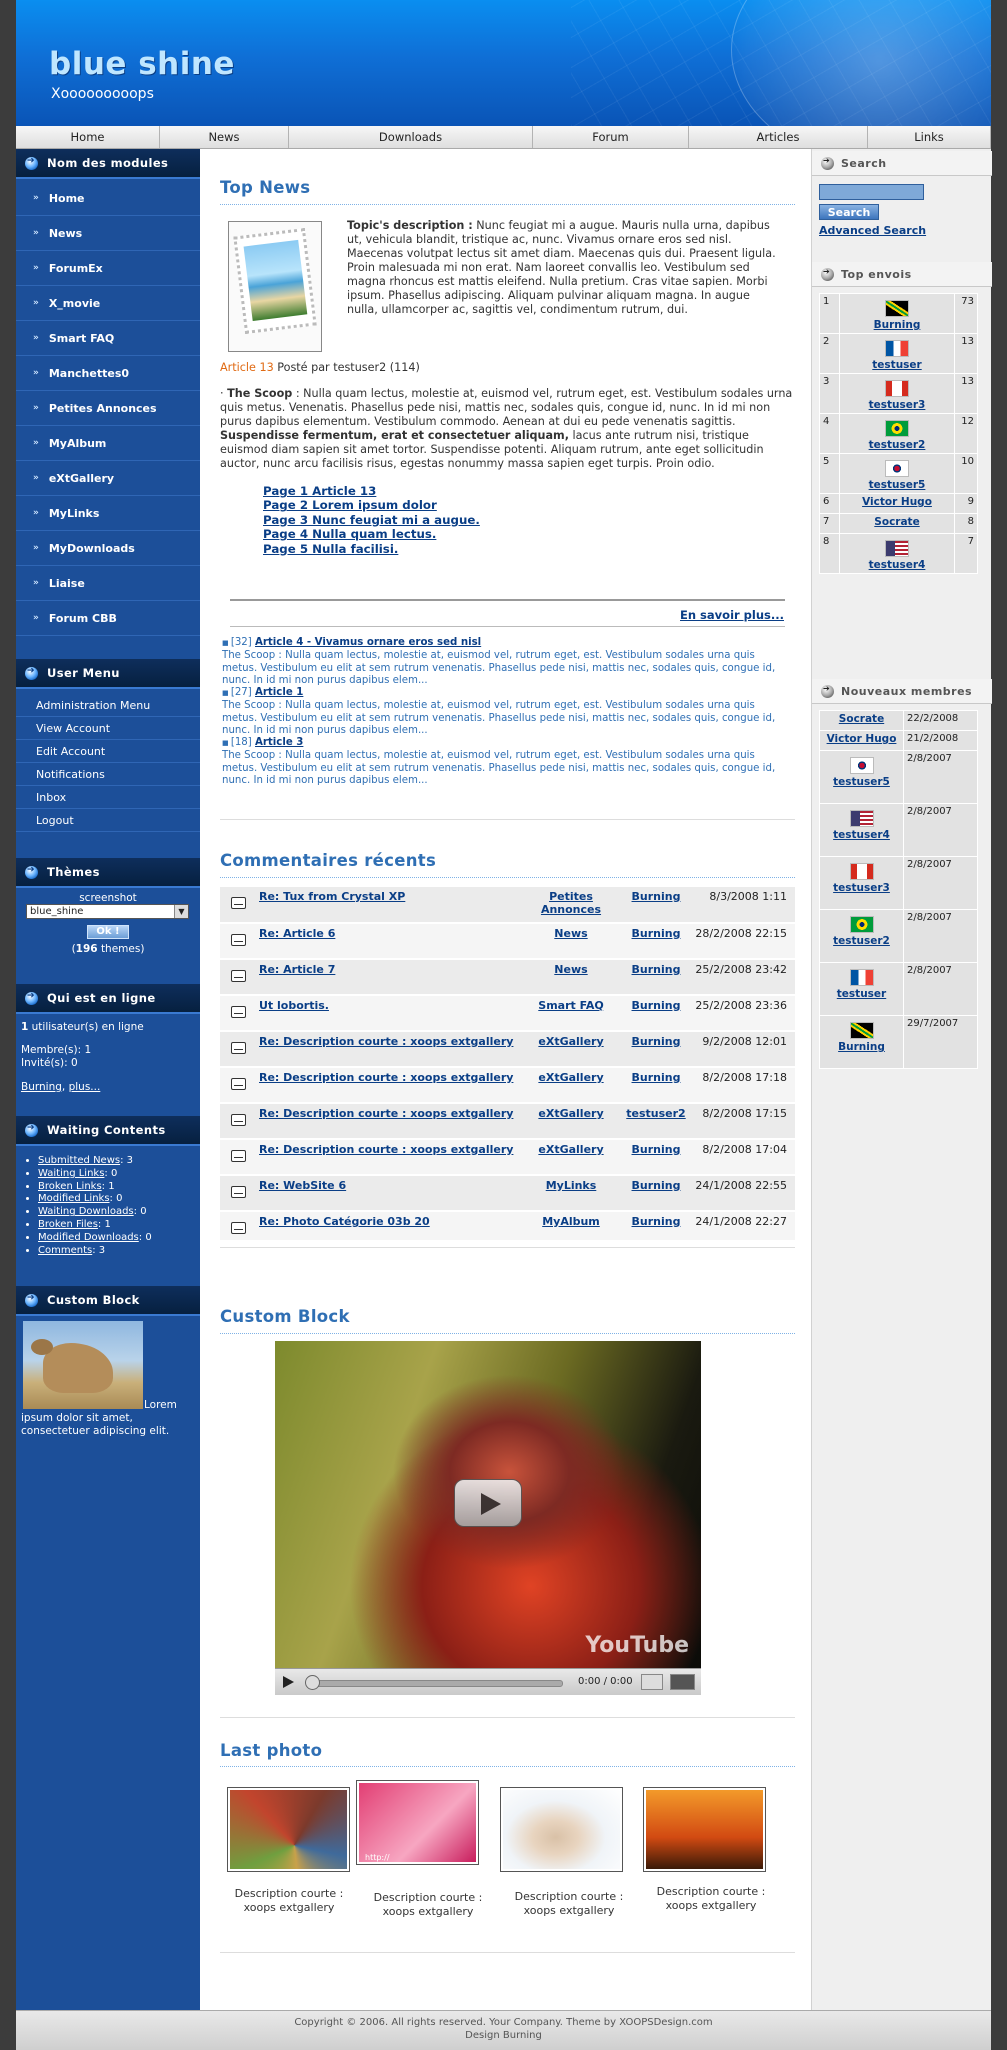 The width and height of the screenshot is (1007, 2050). I want to click on nav-articles: Articles, so click(778, 137).